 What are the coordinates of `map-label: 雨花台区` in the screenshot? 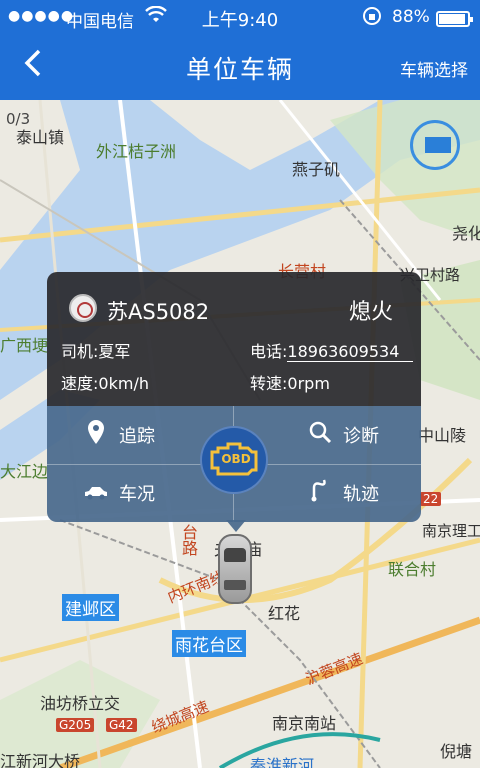 It's located at (209, 643).